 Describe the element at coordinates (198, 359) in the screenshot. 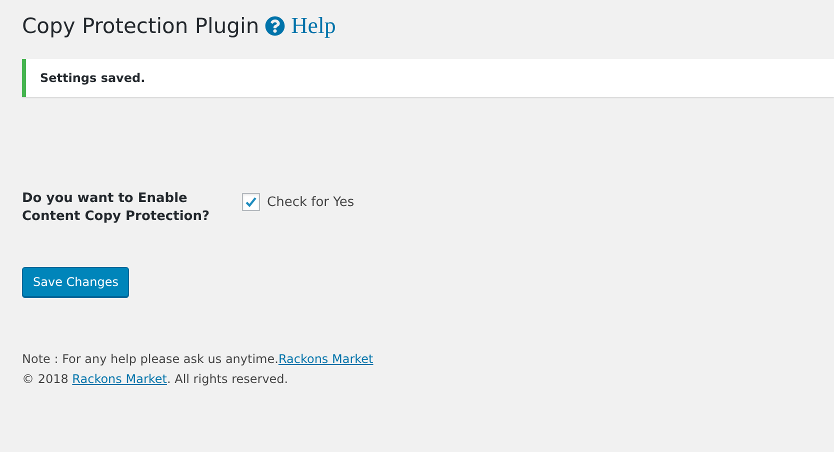

I see `help-note: Note : For any help please ask us anytime.Rackons Market` at that location.